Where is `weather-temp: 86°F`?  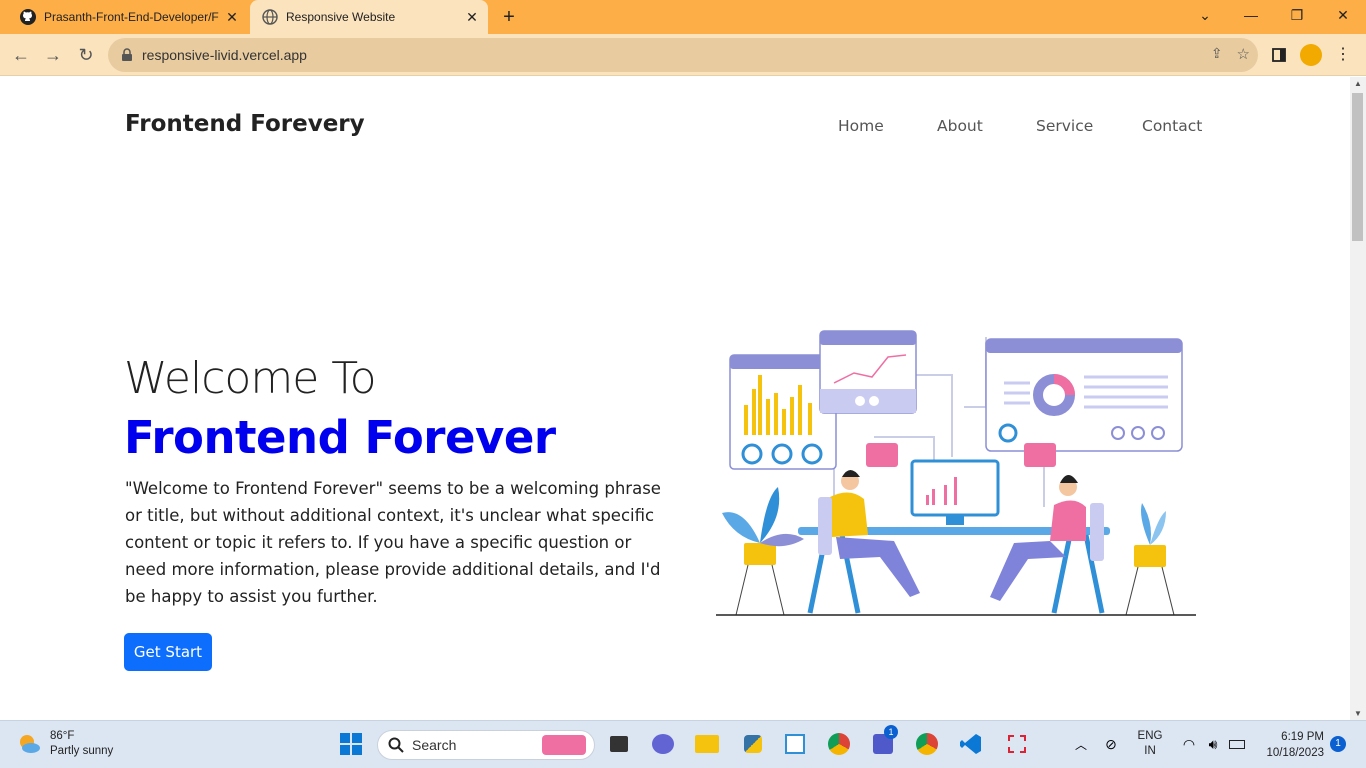 weather-temp: 86°F is located at coordinates (62, 736).